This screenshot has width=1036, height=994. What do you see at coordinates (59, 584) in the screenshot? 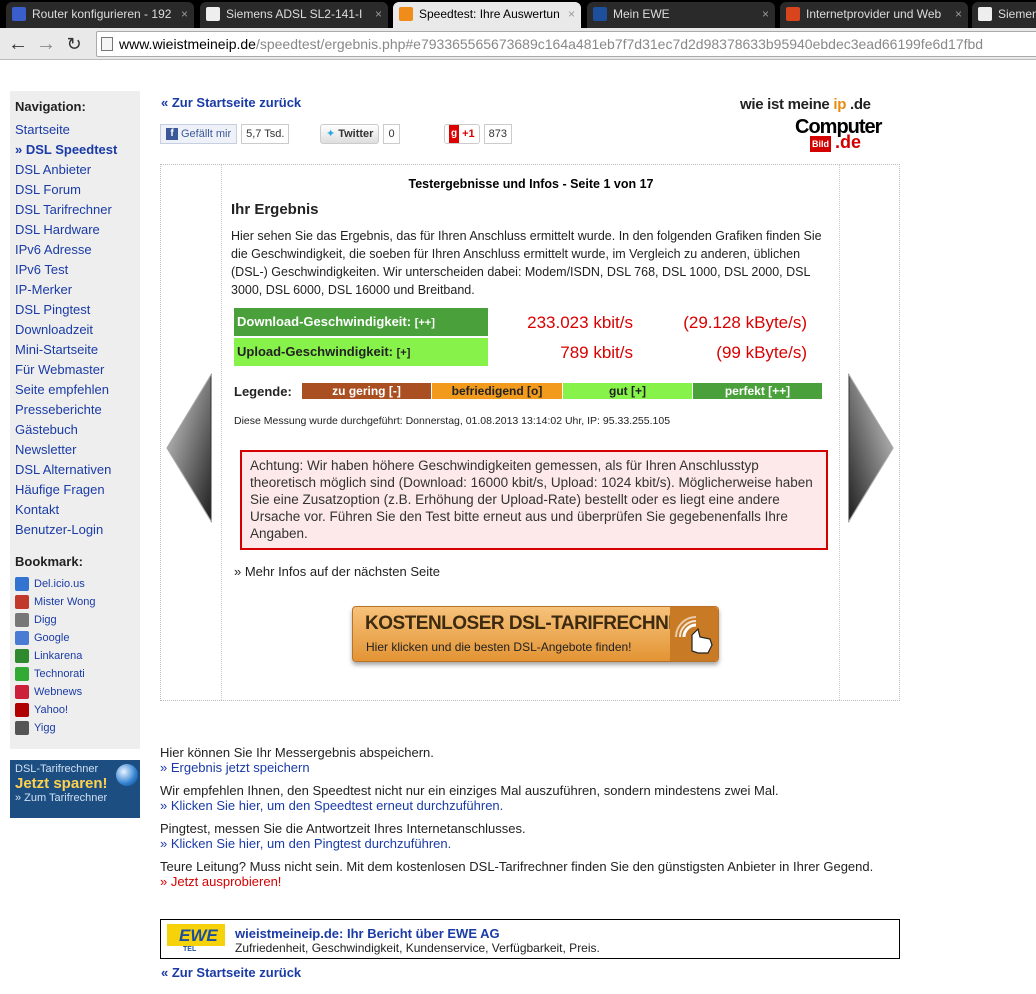
I see `bookmark-label: Del.icio.us` at bounding box center [59, 584].